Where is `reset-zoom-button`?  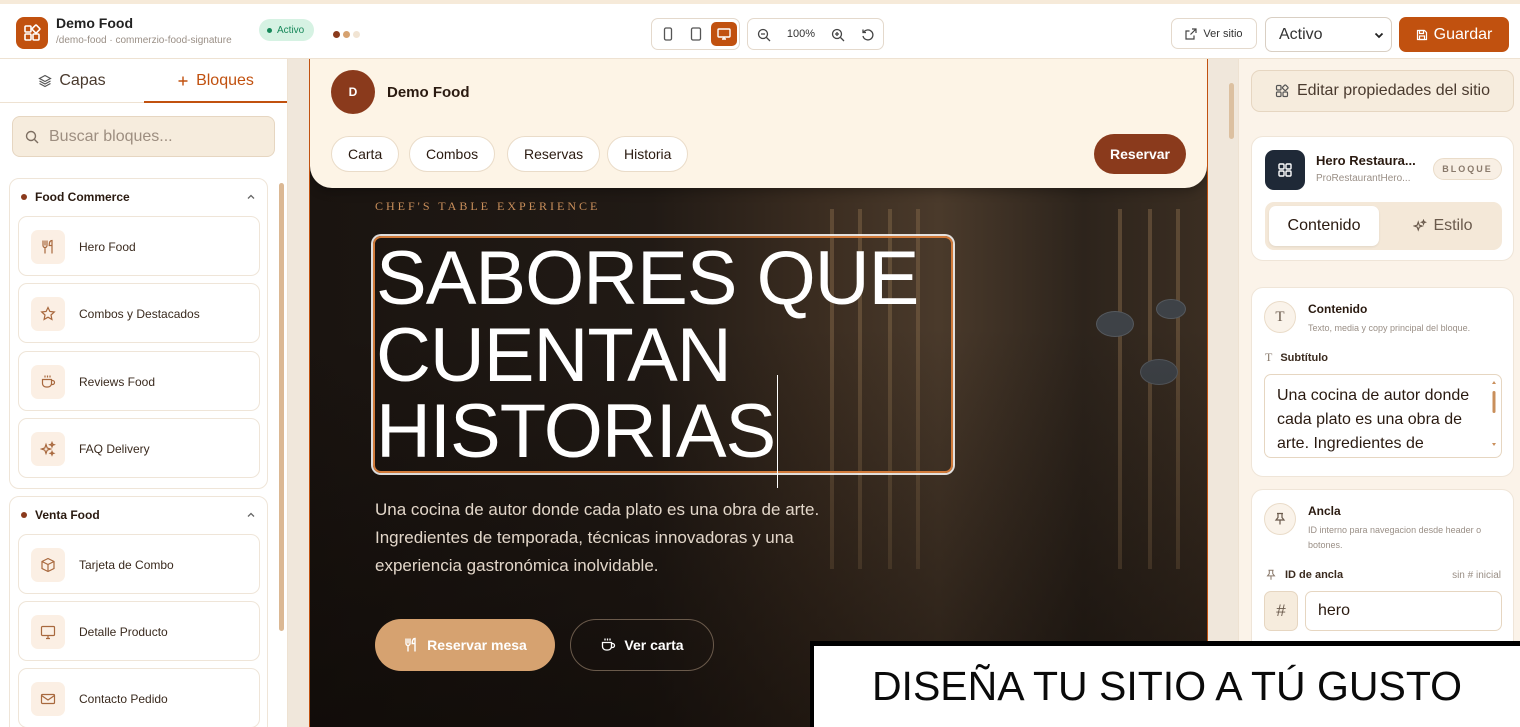 reset-zoom-button is located at coordinates (868, 35).